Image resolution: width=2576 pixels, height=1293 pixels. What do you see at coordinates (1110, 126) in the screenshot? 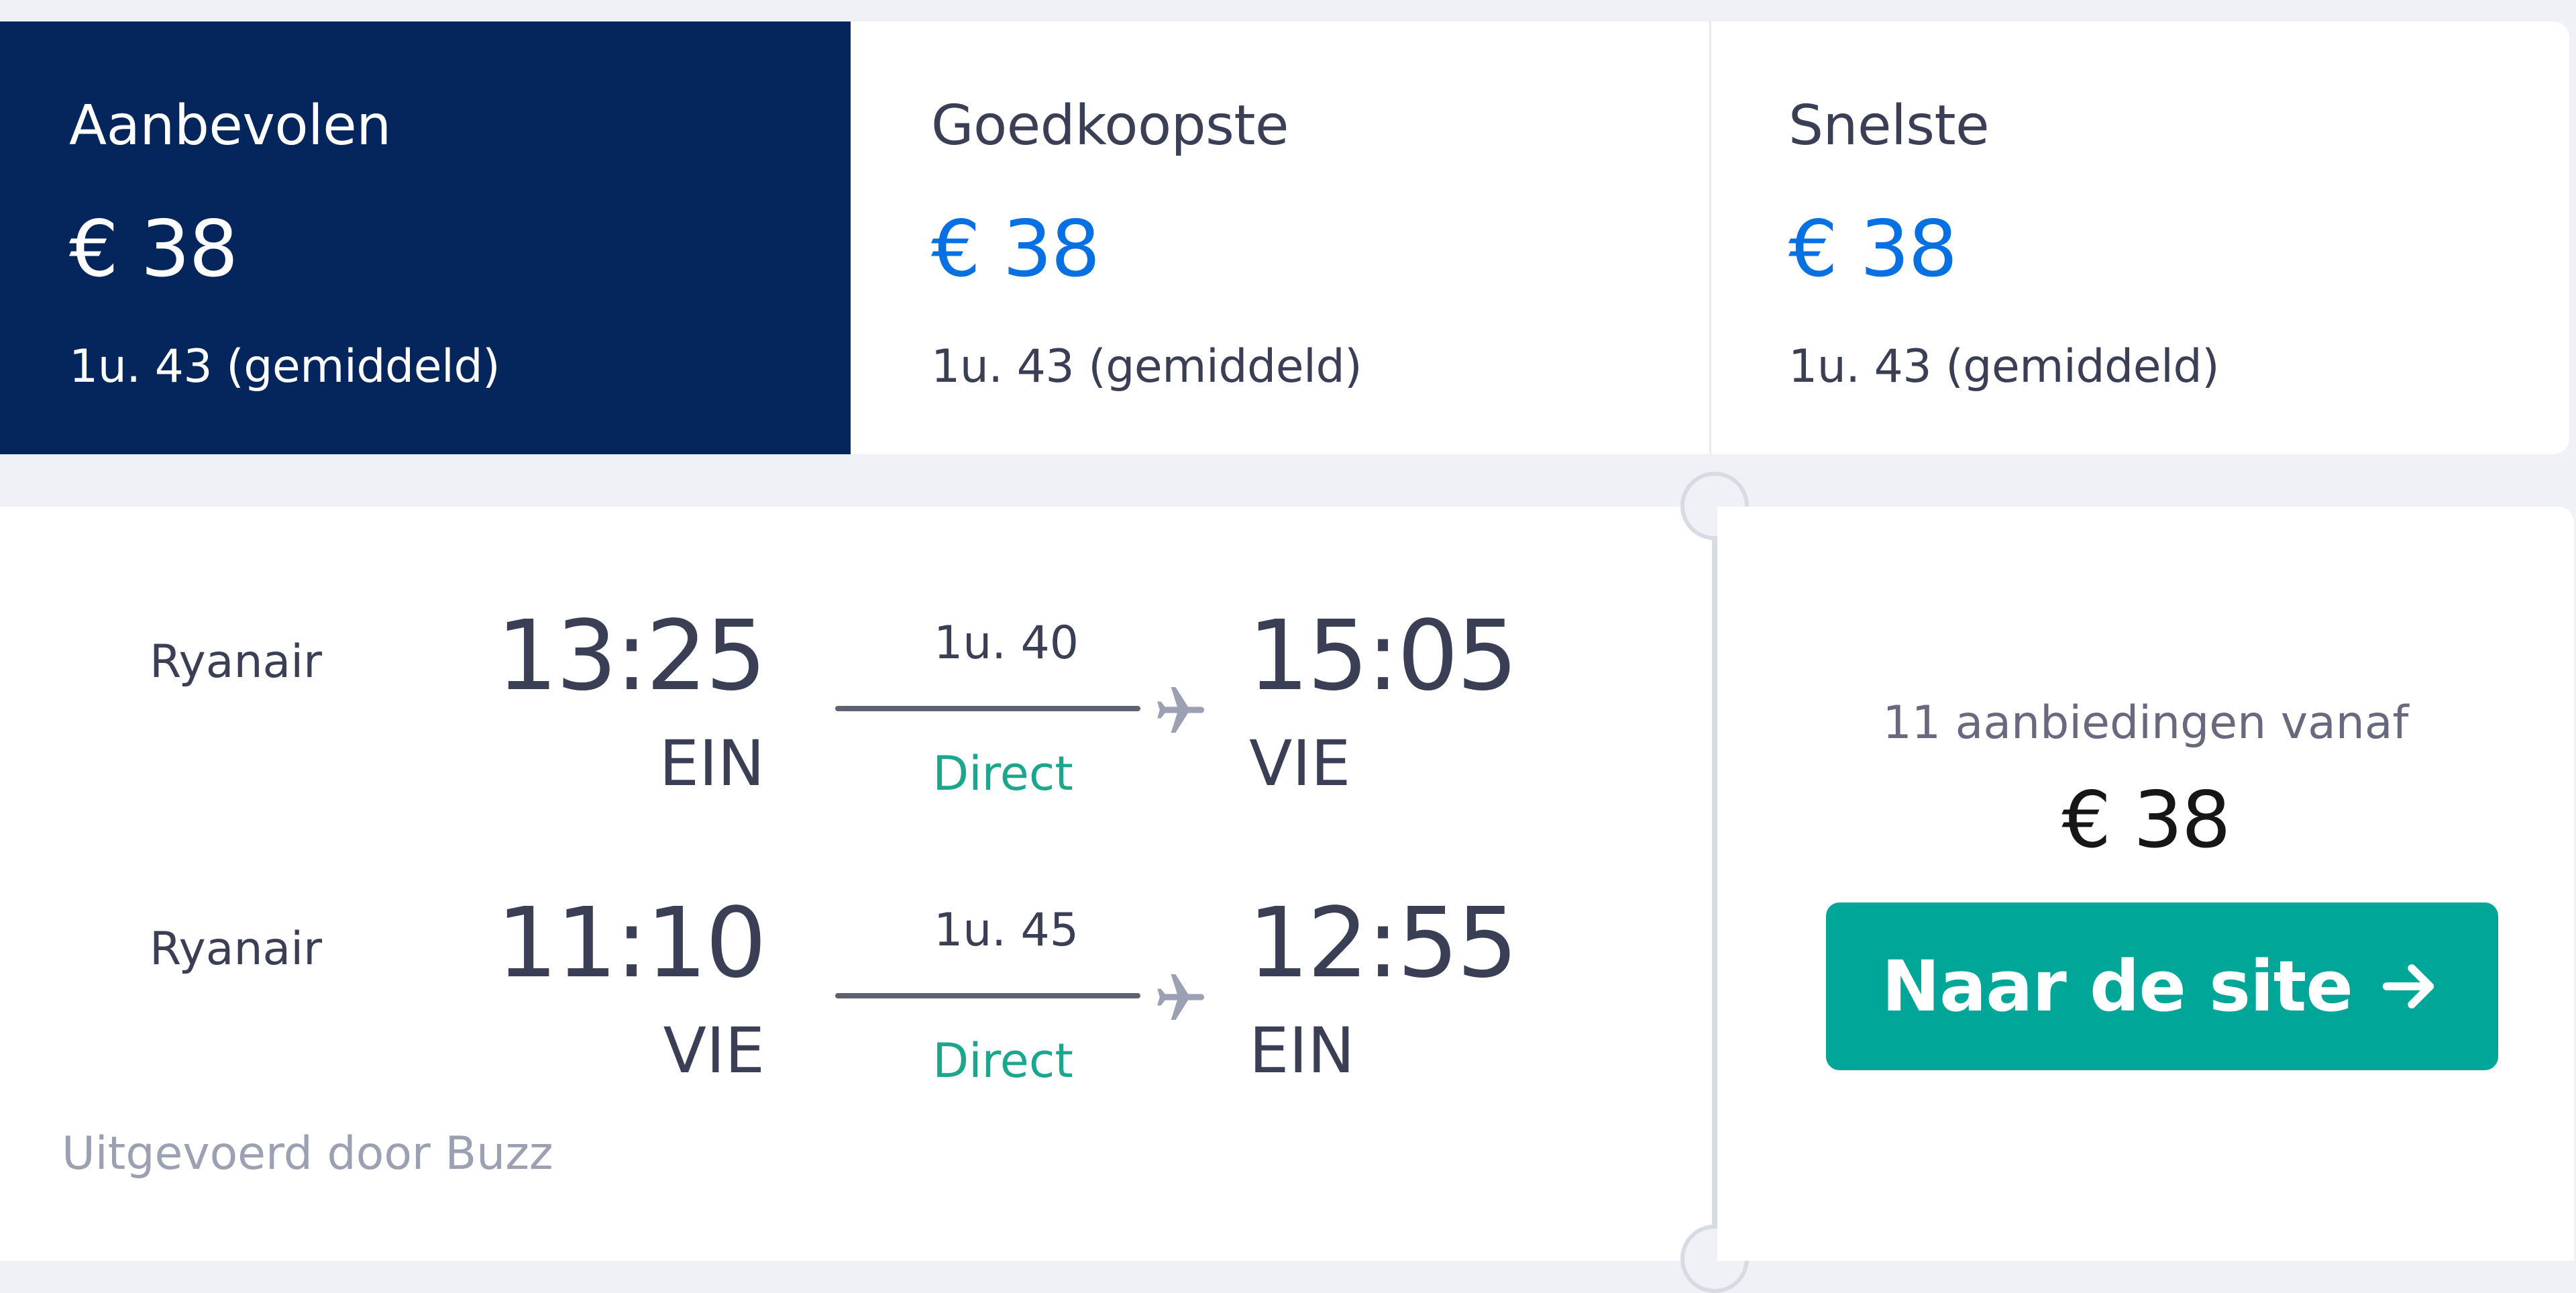
I see `tab-label: Goedkoopste` at bounding box center [1110, 126].